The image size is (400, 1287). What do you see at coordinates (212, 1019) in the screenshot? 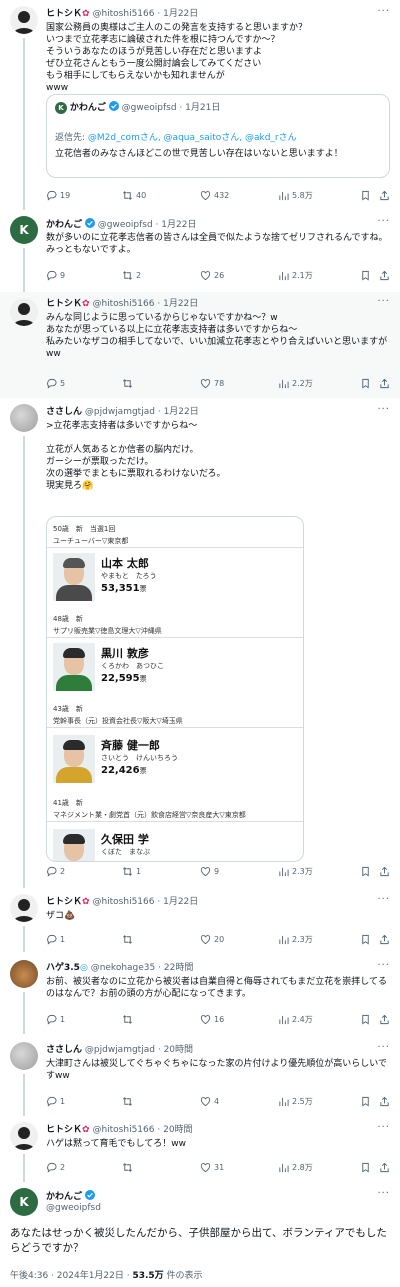
I see `like-button: 16` at bounding box center [212, 1019].